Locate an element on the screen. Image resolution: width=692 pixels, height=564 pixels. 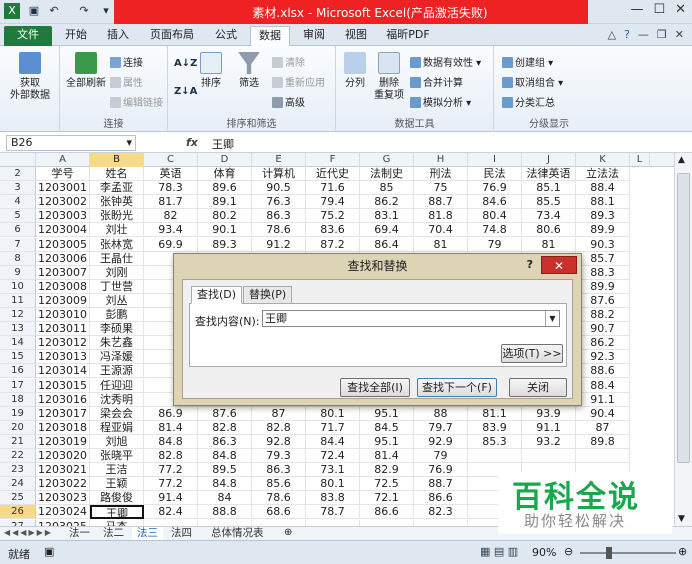
grid-cell: 82 is located at coordinates (171, 216).